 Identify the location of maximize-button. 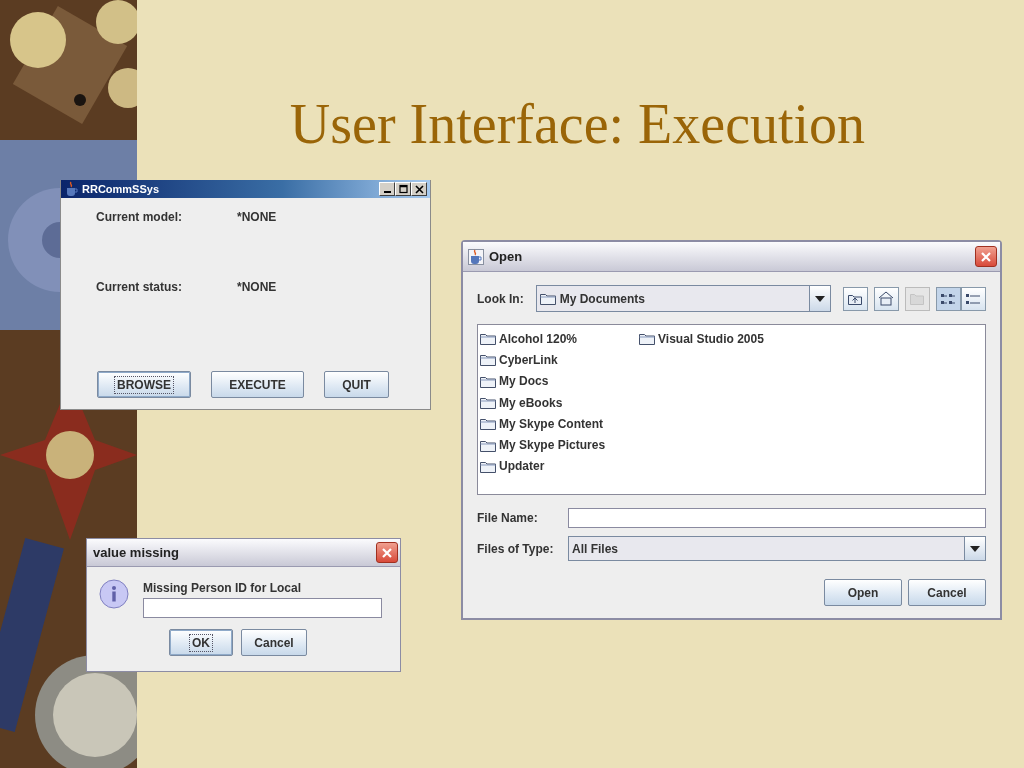
(403, 189).